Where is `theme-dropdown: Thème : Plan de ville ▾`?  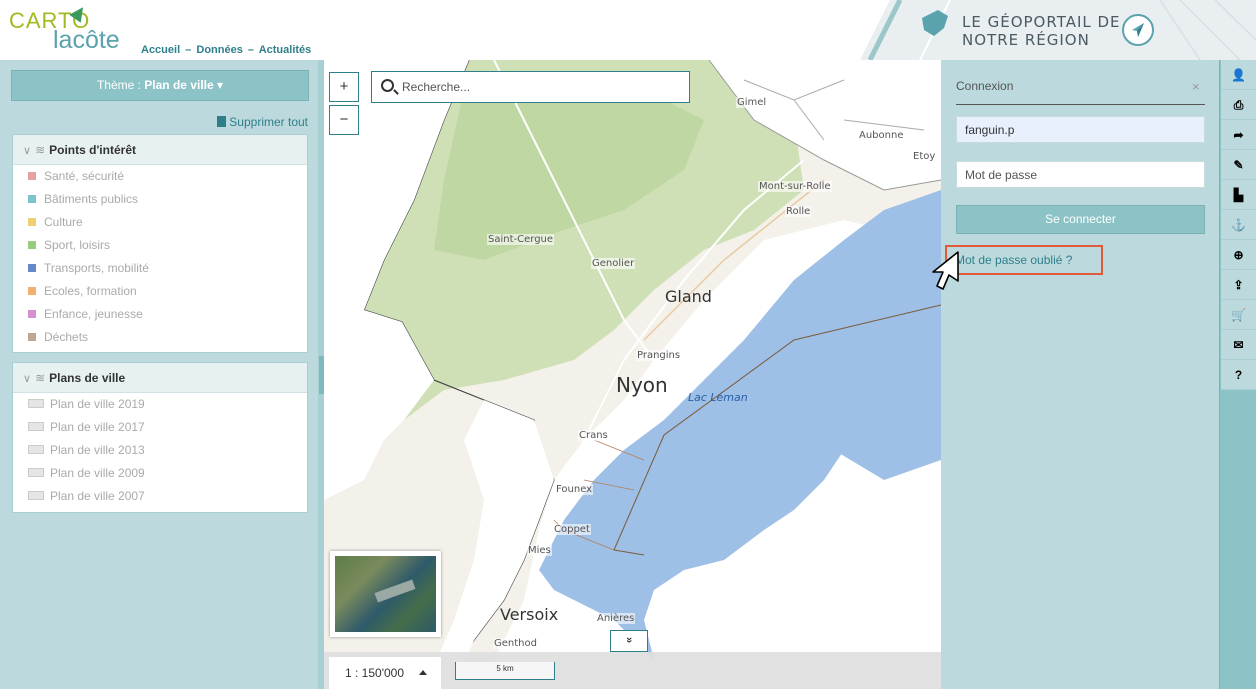 theme-dropdown: Thème : Plan de ville ▾ is located at coordinates (160, 85).